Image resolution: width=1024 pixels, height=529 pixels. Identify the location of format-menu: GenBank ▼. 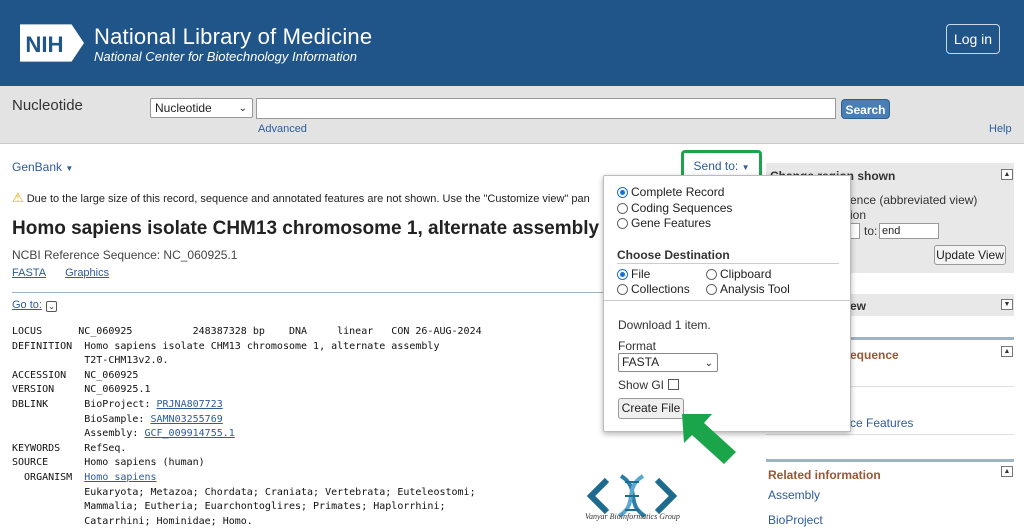
(42, 167).